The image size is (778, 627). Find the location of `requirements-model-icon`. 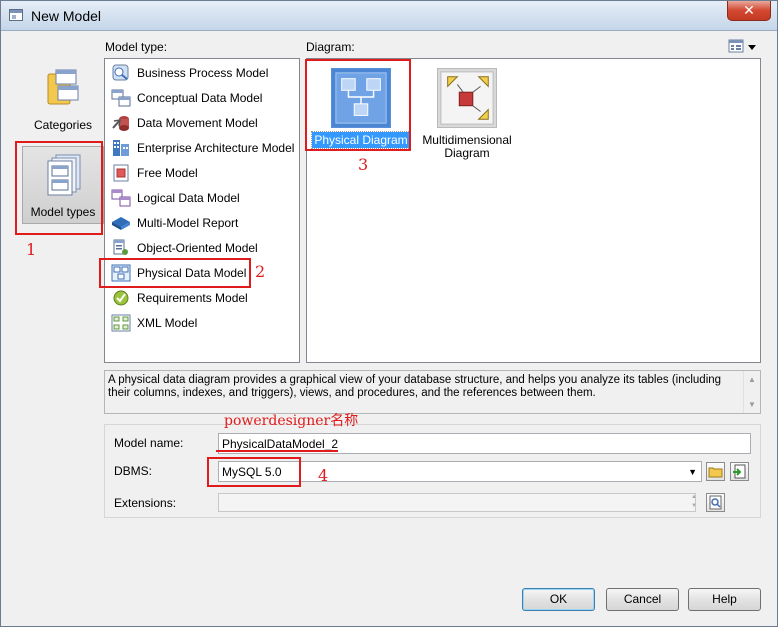

requirements-model-icon is located at coordinates (121, 298).